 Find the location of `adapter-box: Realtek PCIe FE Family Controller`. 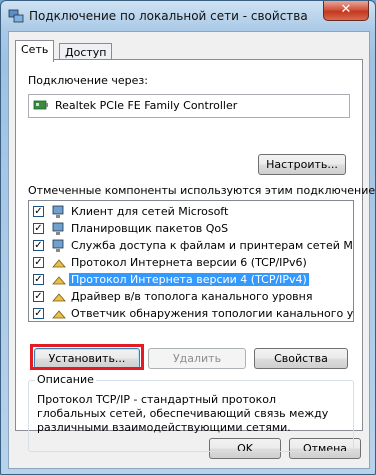

adapter-box: Realtek PCIe FE Family Controller is located at coordinates (189, 106).